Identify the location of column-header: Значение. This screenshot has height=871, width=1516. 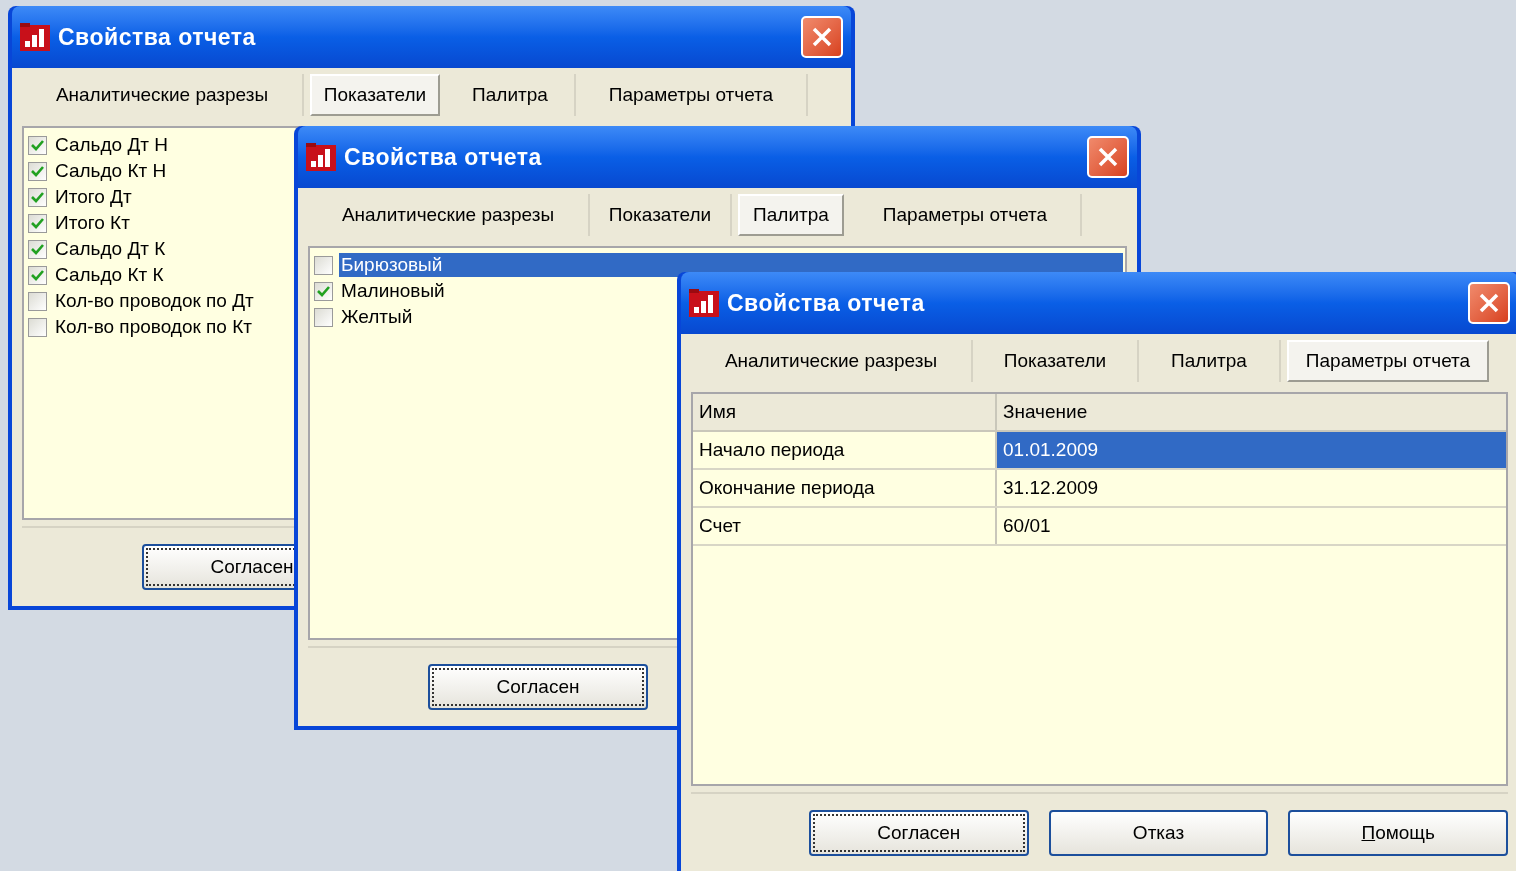
(1045, 411).